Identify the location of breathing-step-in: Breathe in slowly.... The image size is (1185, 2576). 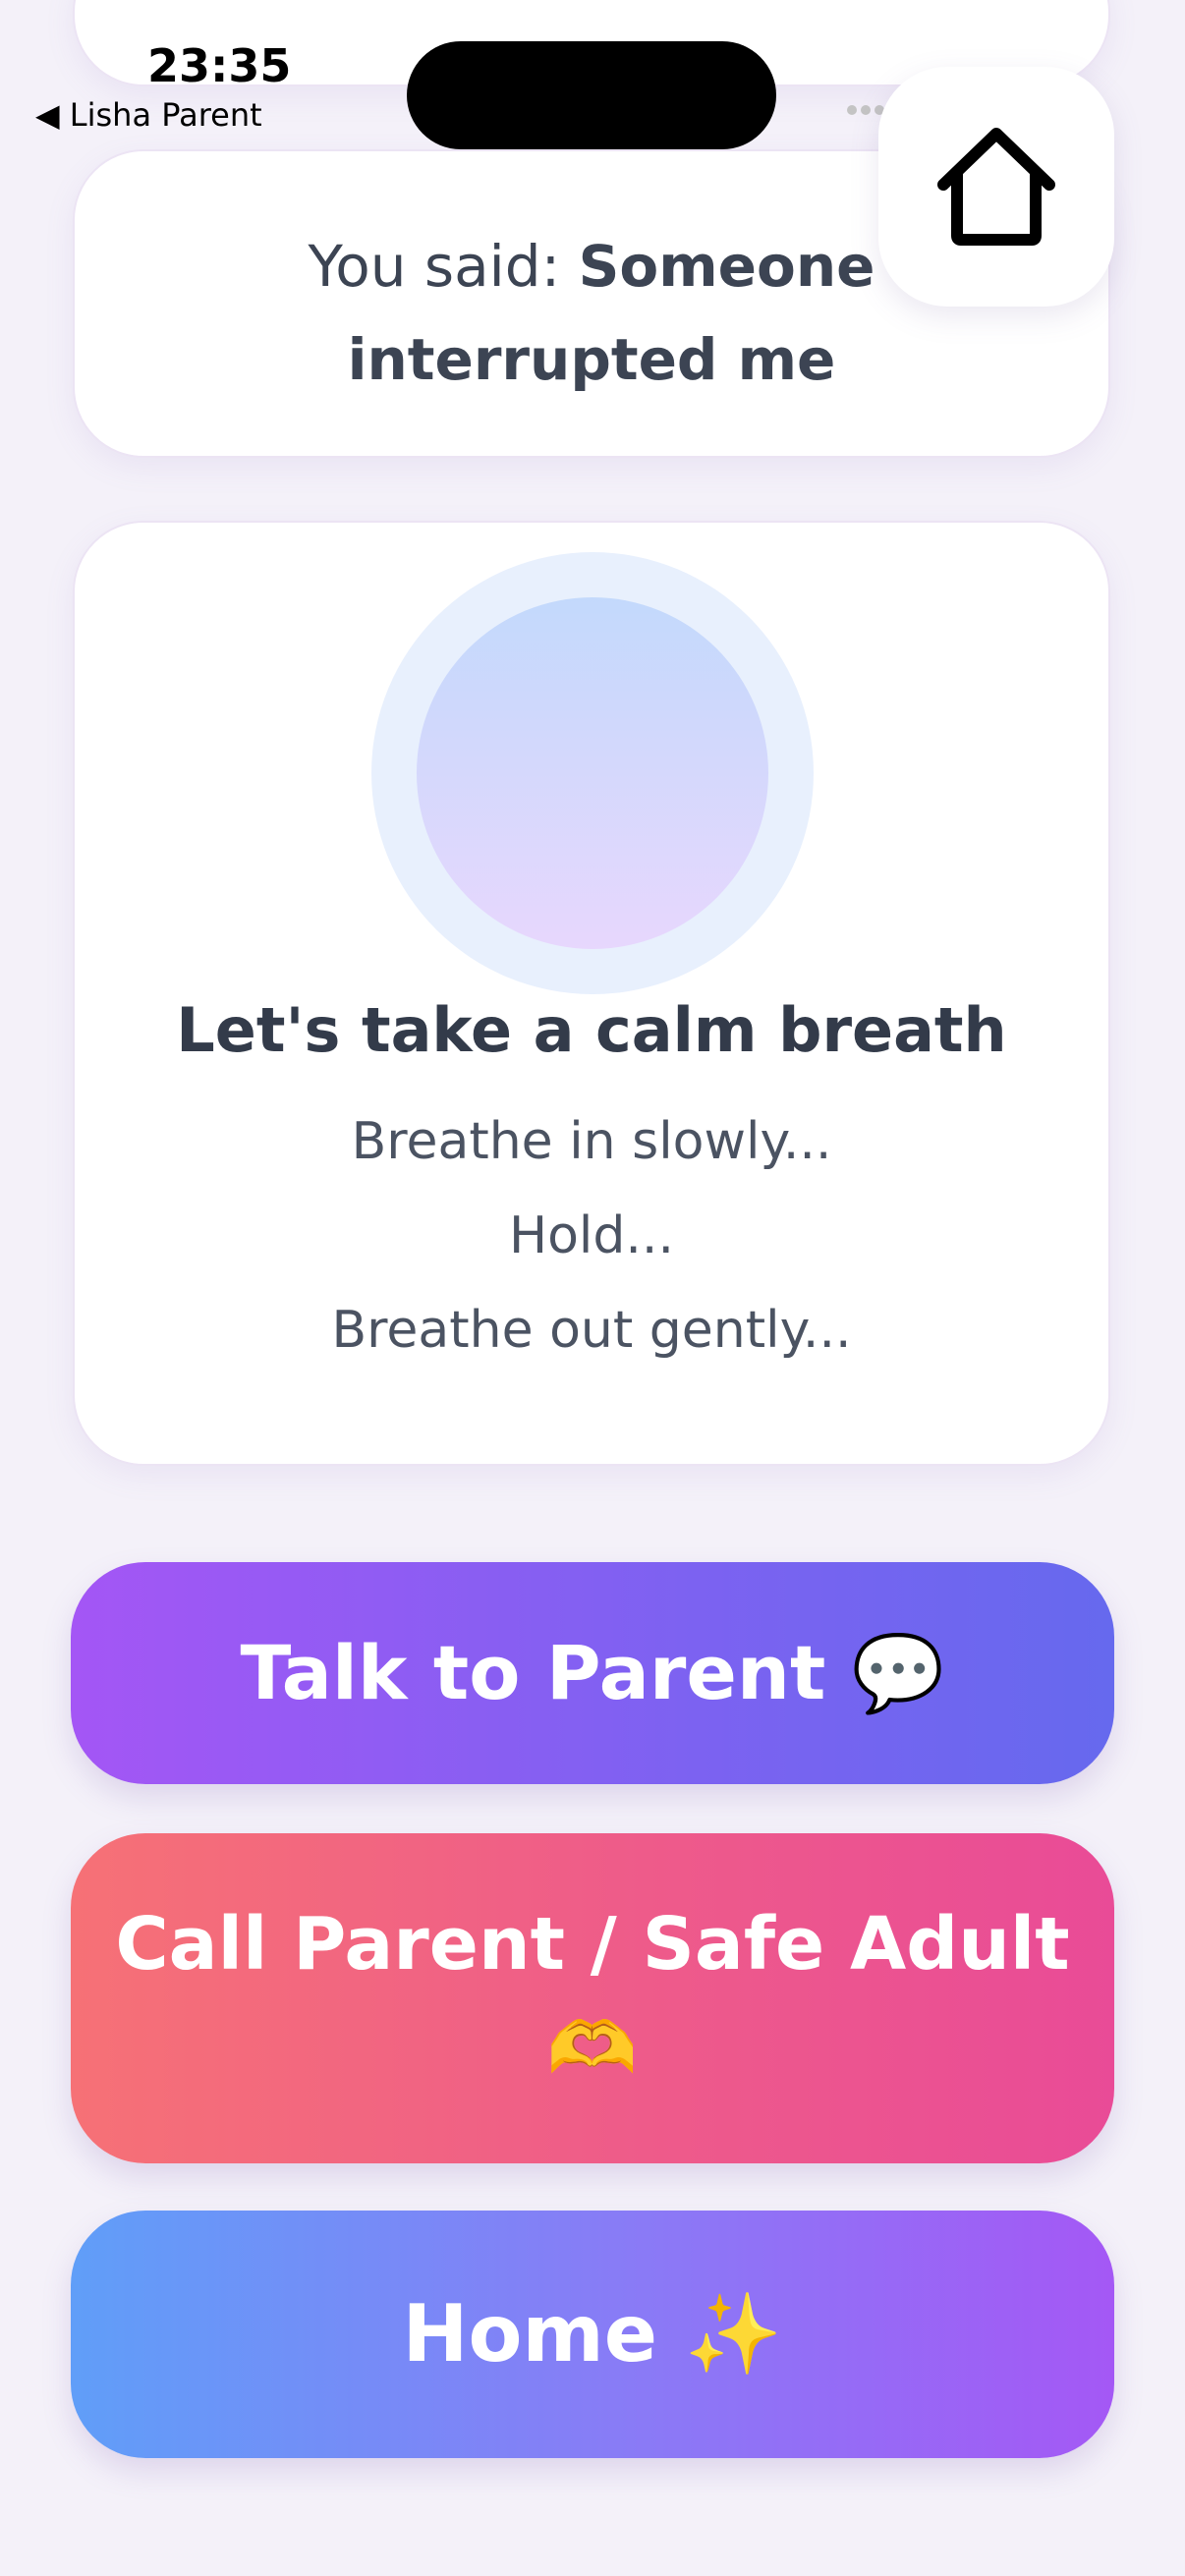
(592, 1141).